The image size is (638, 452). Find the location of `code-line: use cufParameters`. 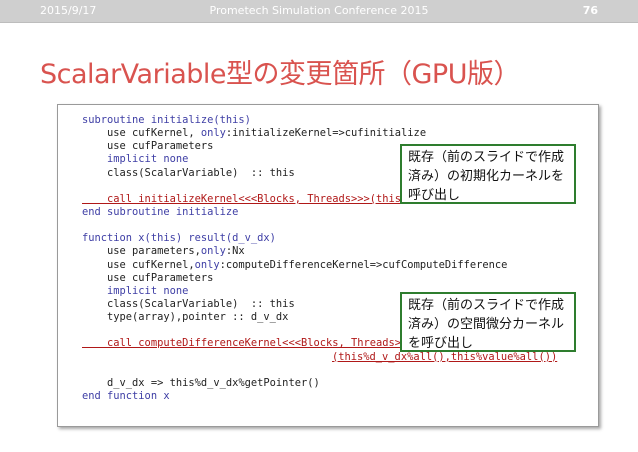

code-line: use cufParameters is located at coordinates (319, 278).